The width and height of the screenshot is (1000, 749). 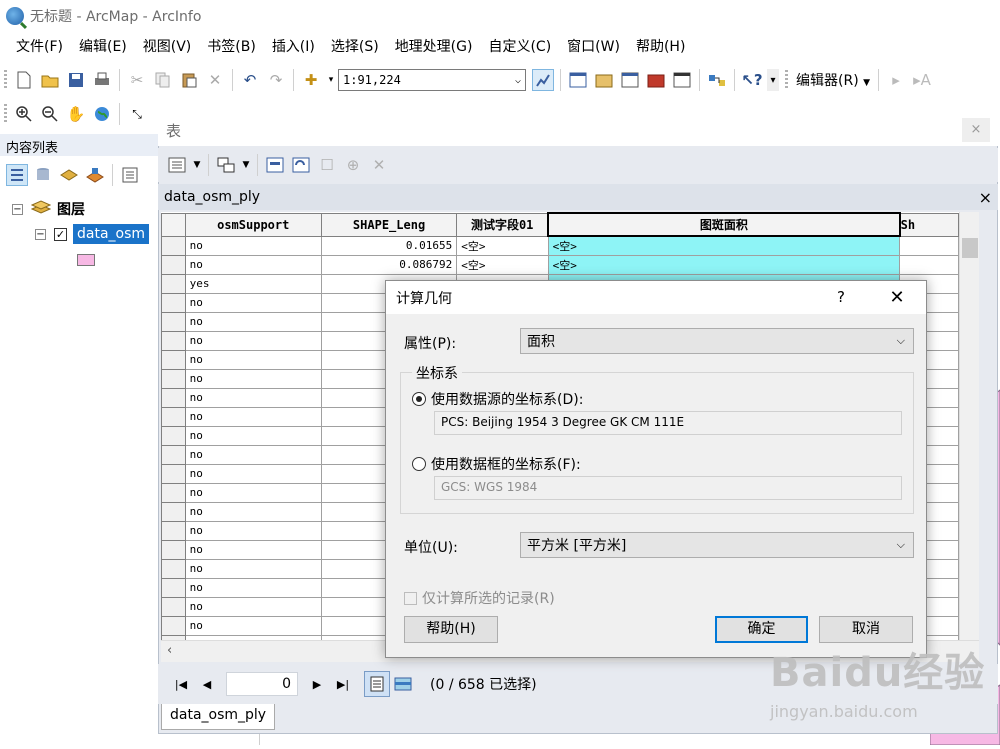 What do you see at coordinates (833, 80) in the screenshot?
I see `editor-menu: 编辑器(R) ▼` at bounding box center [833, 80].